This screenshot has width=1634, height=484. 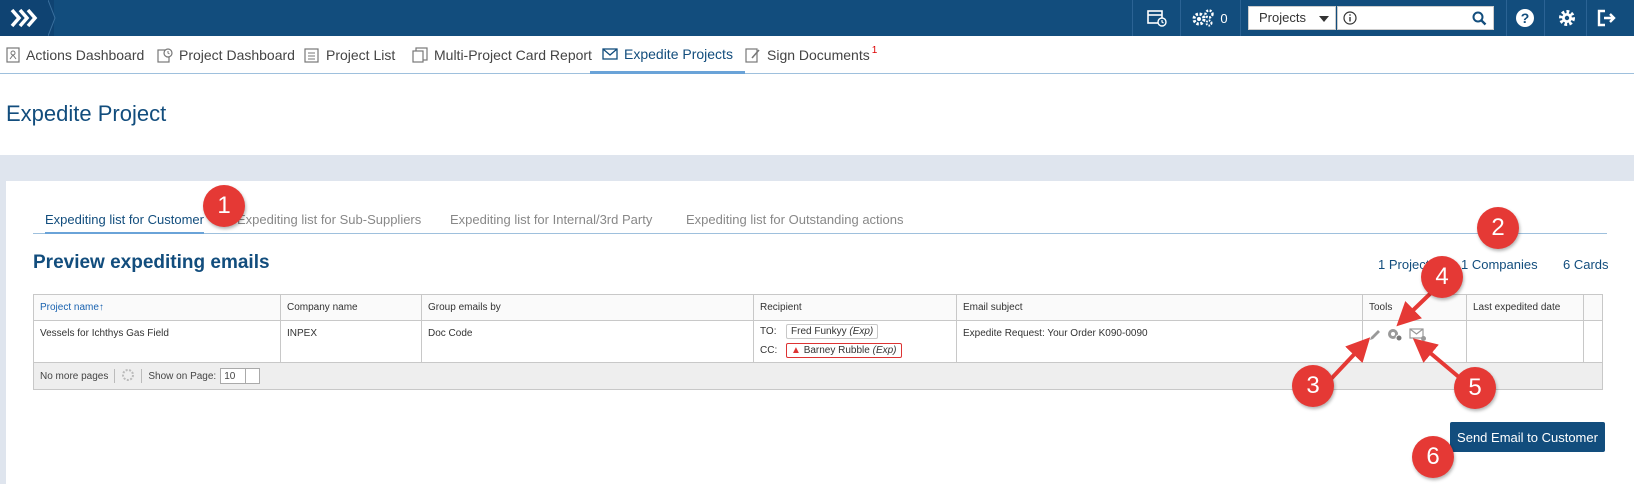 What do you see at coordinates (224, 206) in the screenshot?
I see `annotation-badge-1: 1` at bounding box center [224, 206].